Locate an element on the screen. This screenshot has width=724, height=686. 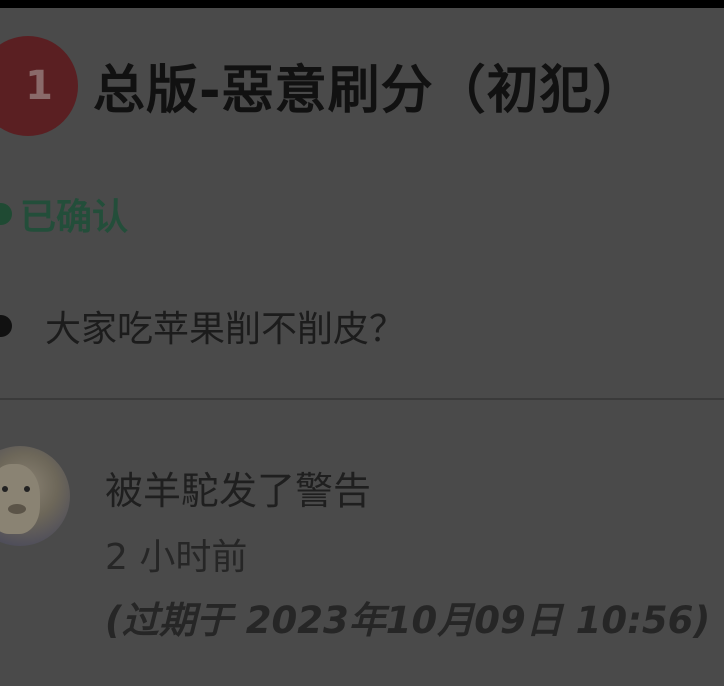
divider is located at coordinates (362, 399).